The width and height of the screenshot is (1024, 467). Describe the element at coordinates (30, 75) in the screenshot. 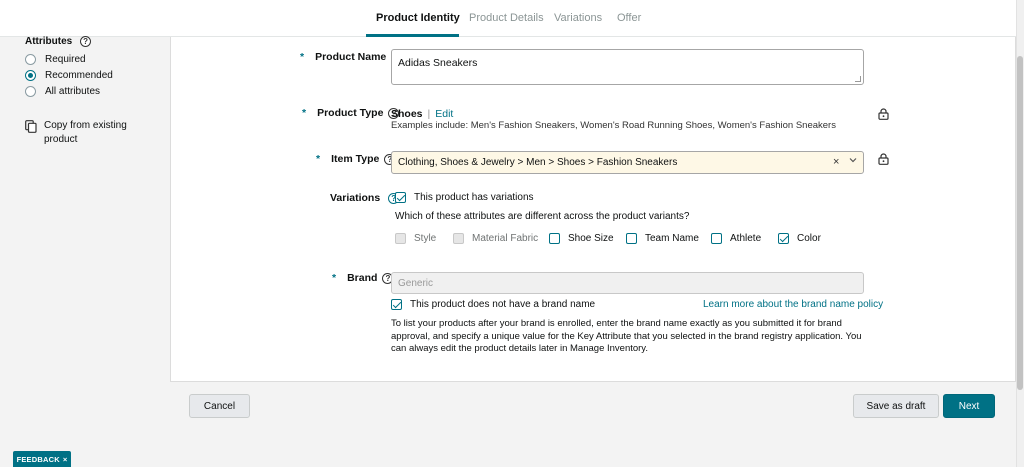

I see `radio-recommended` at that location.